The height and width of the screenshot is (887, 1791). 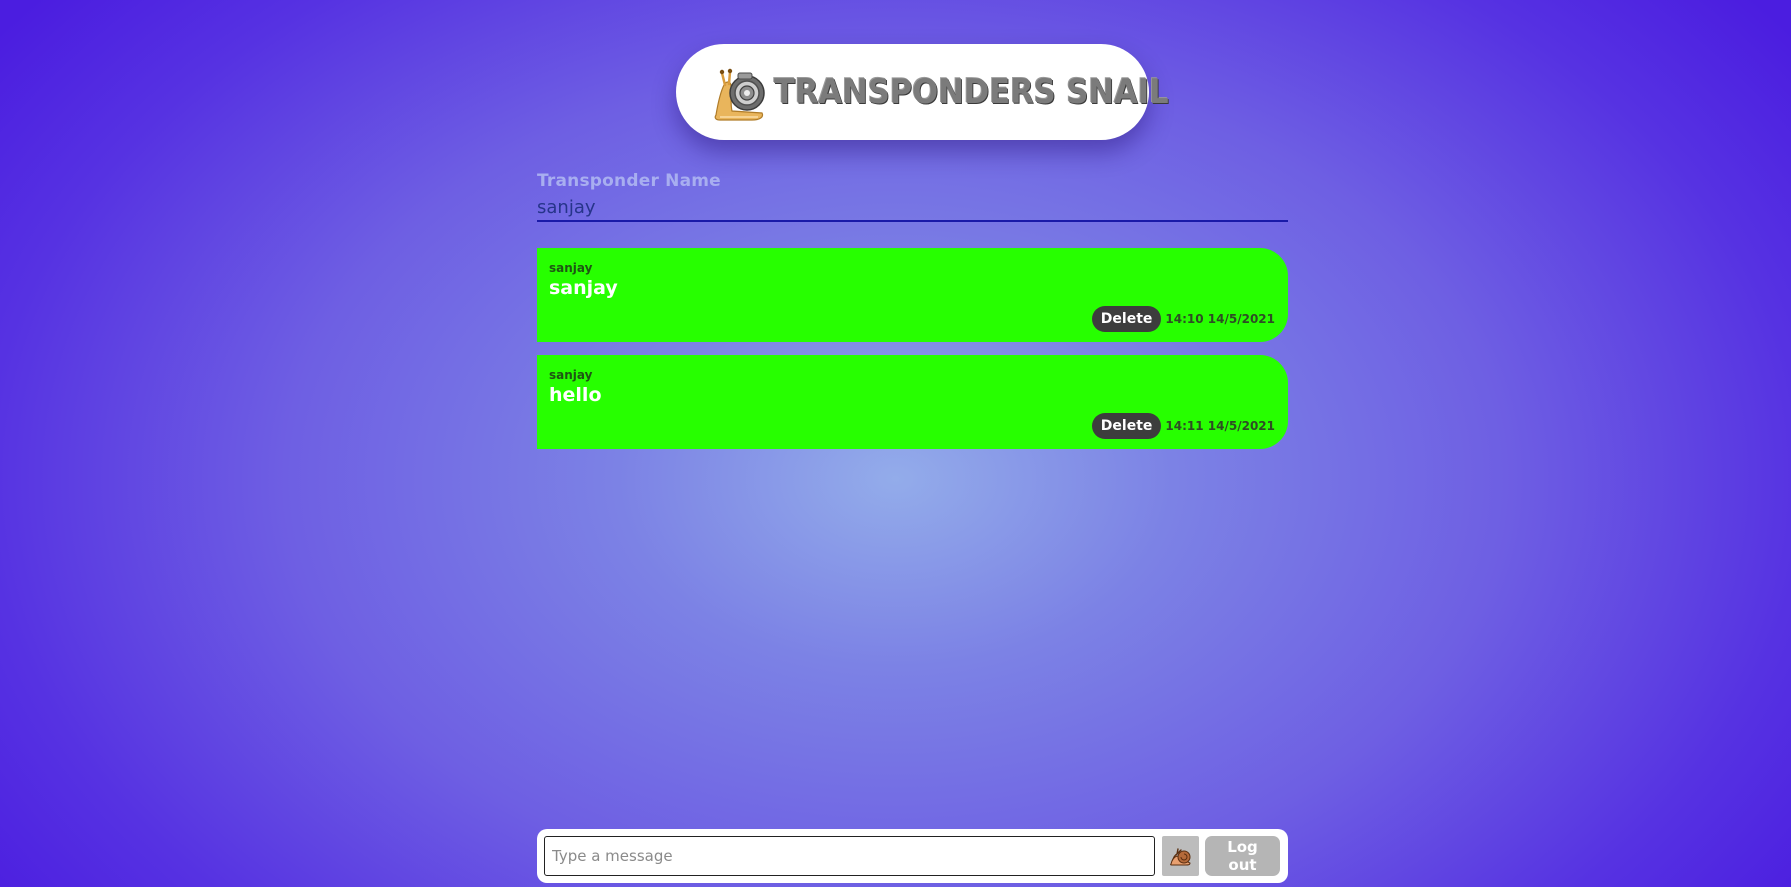 I want to click on message-composer: Log out, so click(x=912, y=856).